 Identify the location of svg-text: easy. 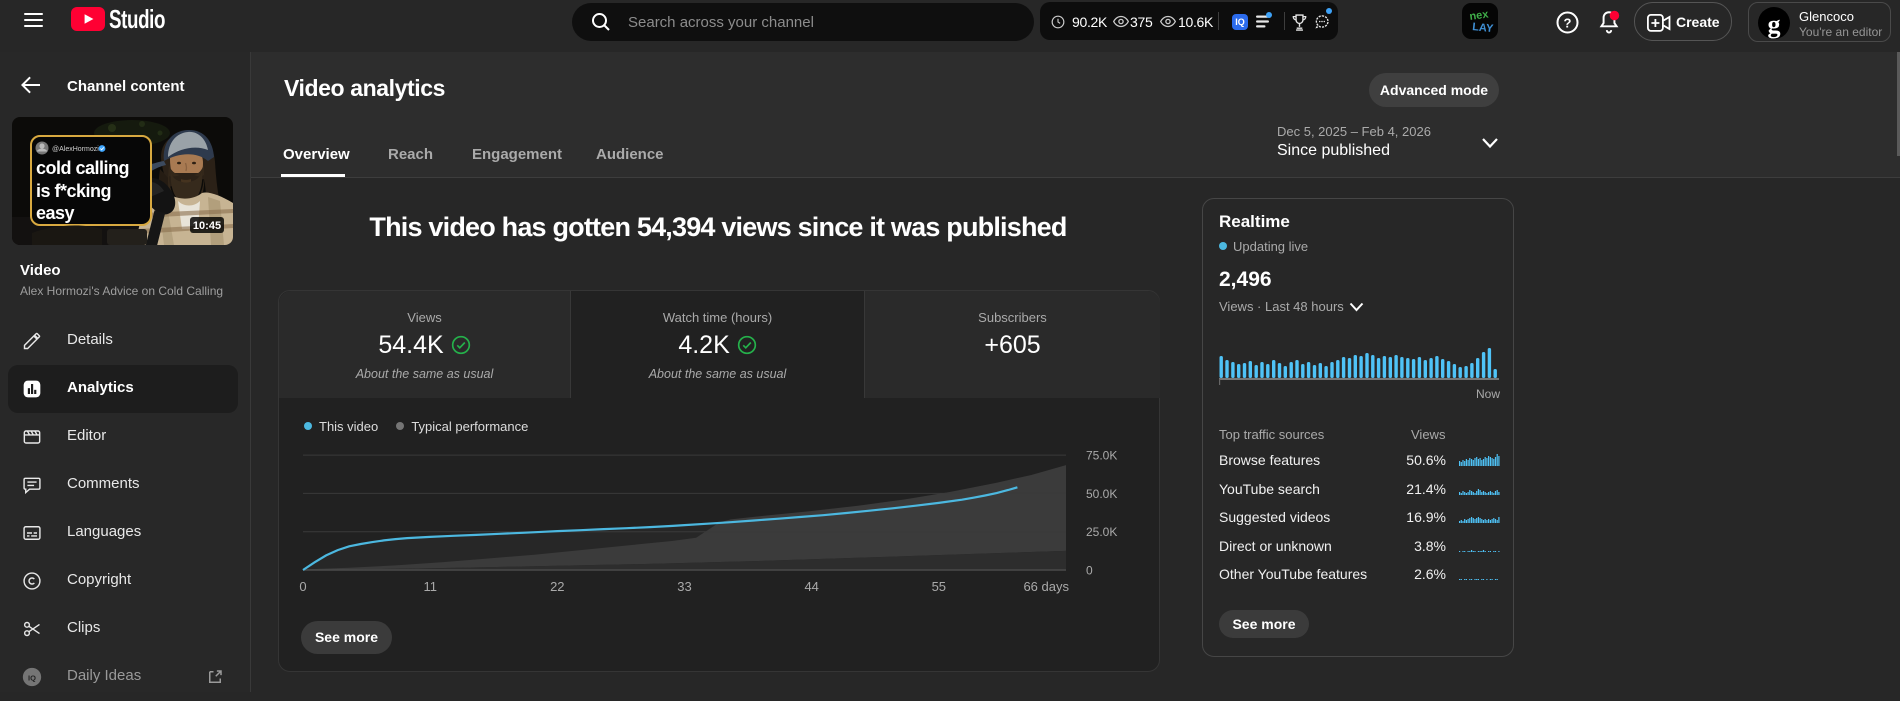
(55, 213).